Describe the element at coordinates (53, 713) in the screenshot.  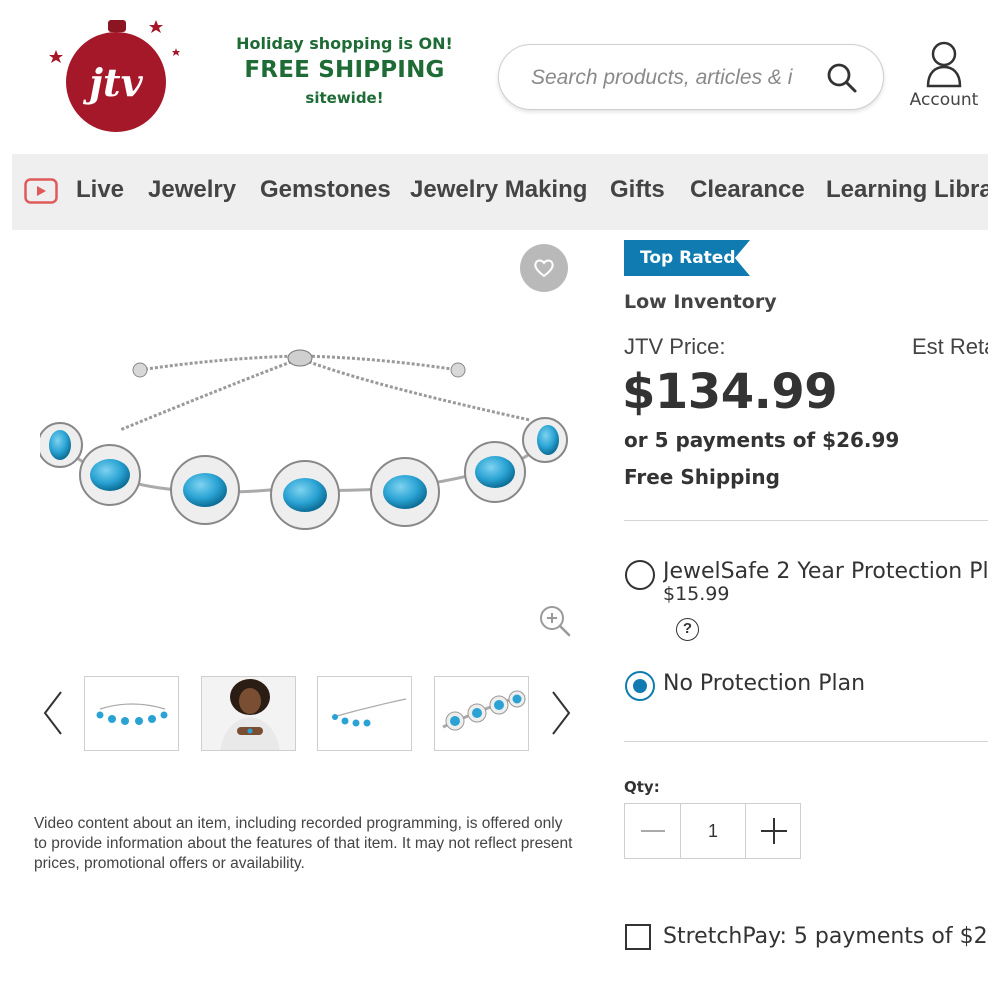
I see `chevron-left-icon` at that location.